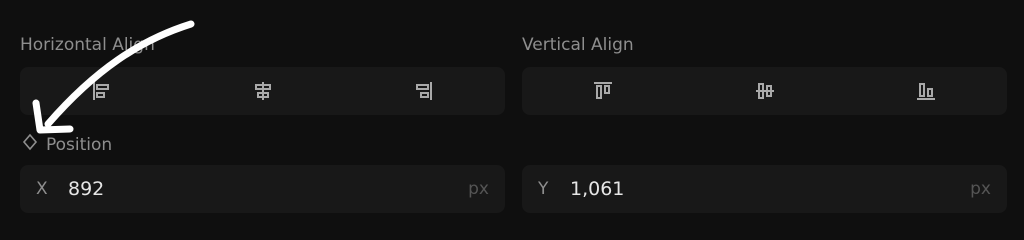  I want to click on align-bottom-button, so click(926, 91).